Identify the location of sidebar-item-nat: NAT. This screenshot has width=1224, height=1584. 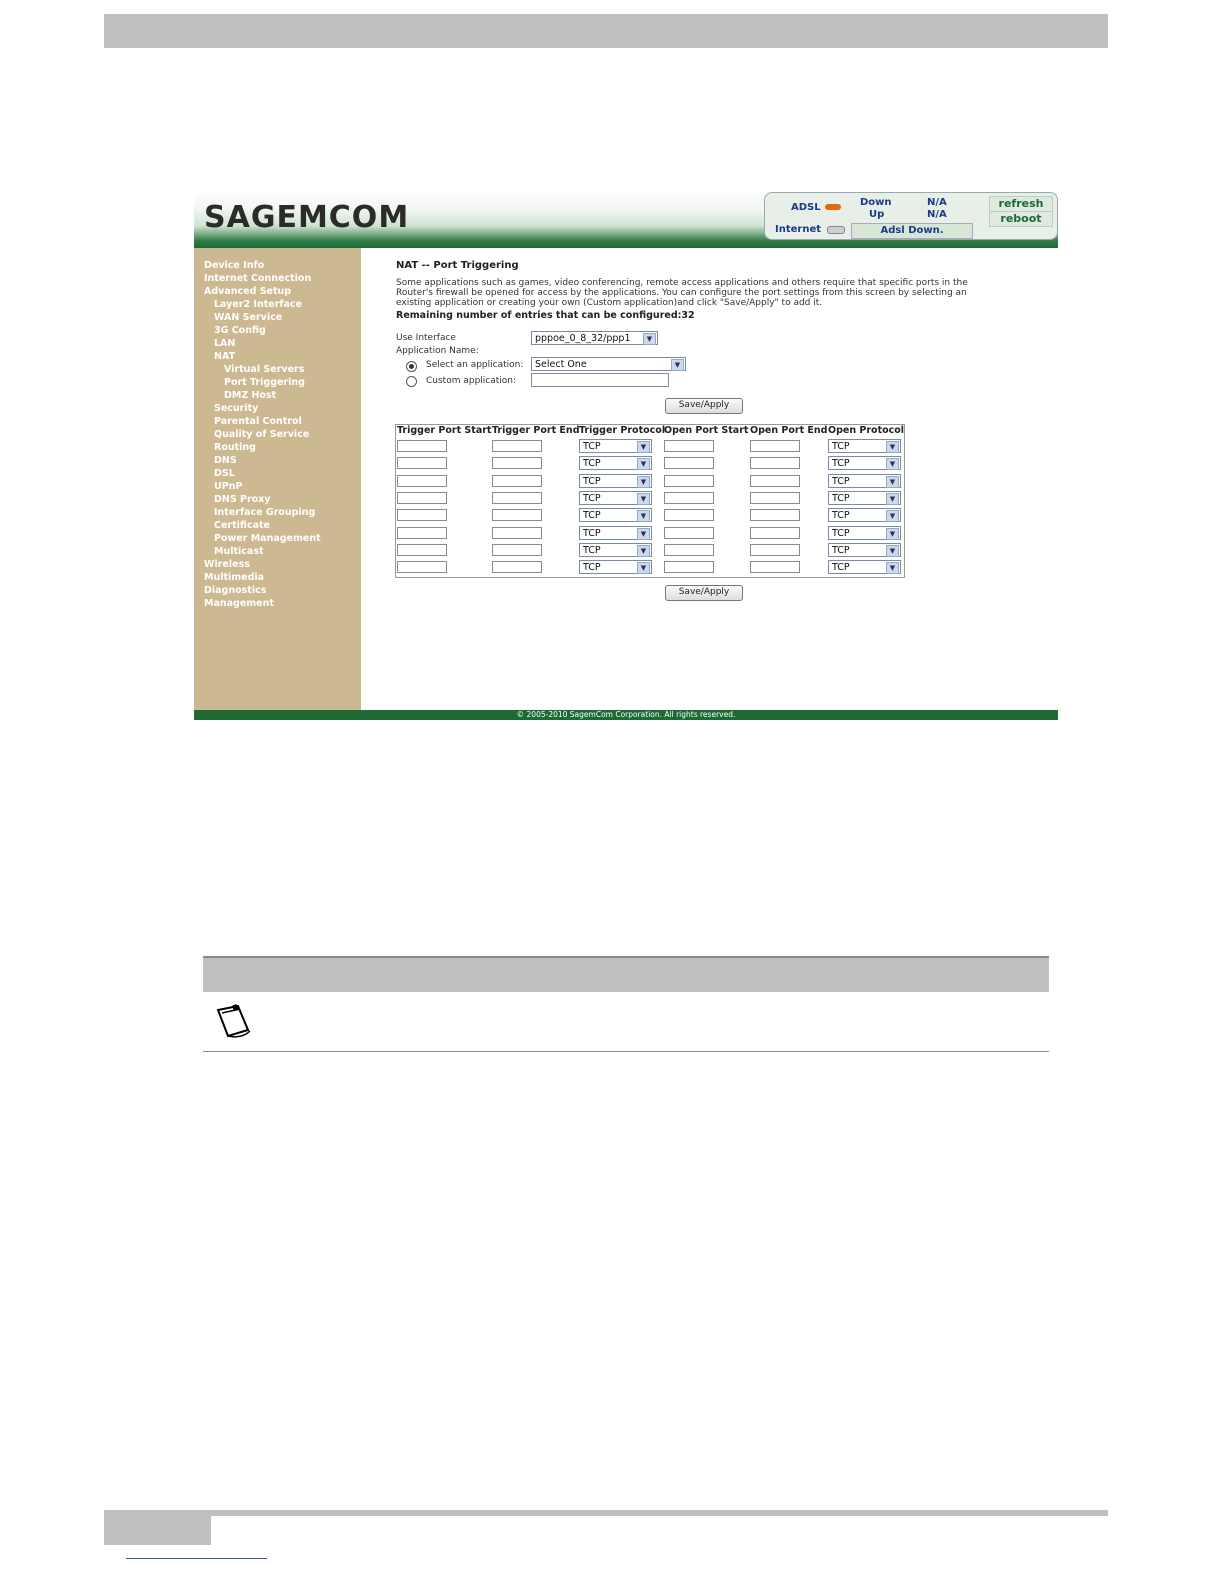
(224, 356).